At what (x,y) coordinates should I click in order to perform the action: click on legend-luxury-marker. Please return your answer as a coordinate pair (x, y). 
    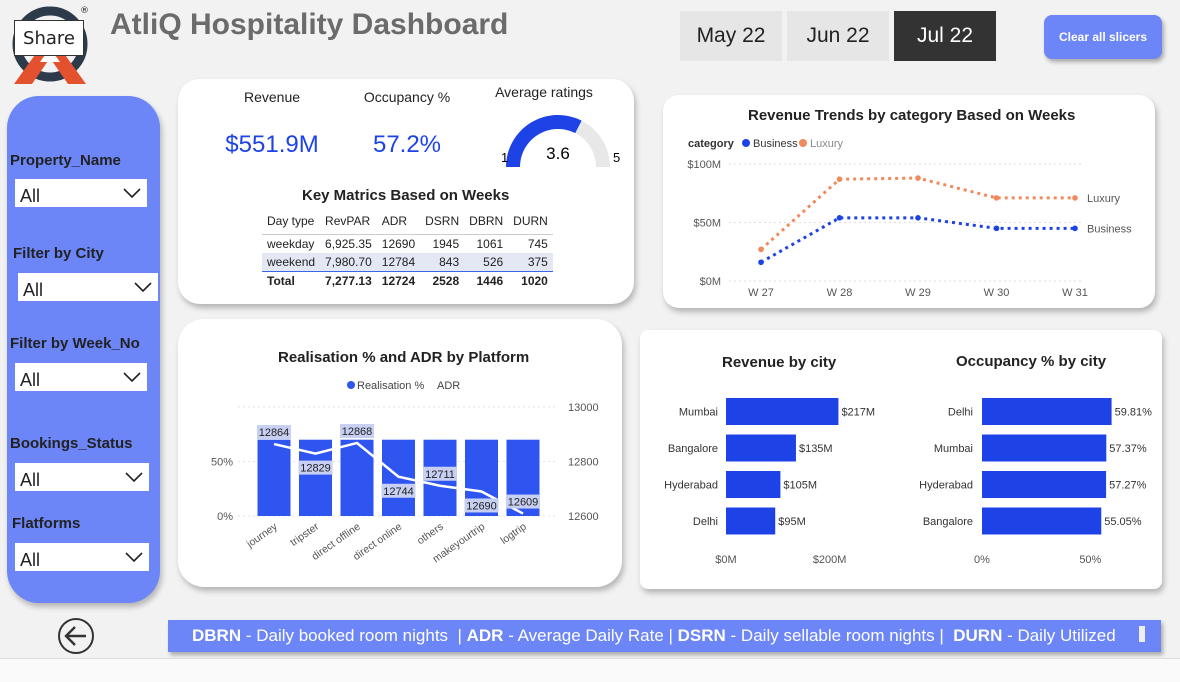
    Looking at the image, I should click on (803, 143).